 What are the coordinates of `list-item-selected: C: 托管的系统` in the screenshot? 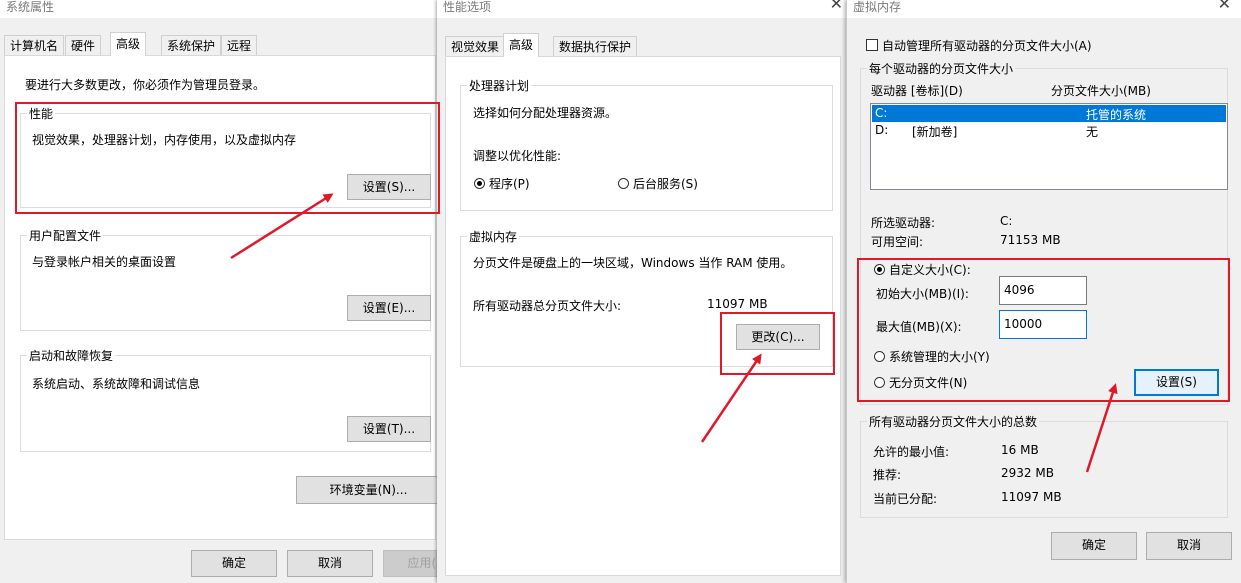 It's located at (1049, 113).